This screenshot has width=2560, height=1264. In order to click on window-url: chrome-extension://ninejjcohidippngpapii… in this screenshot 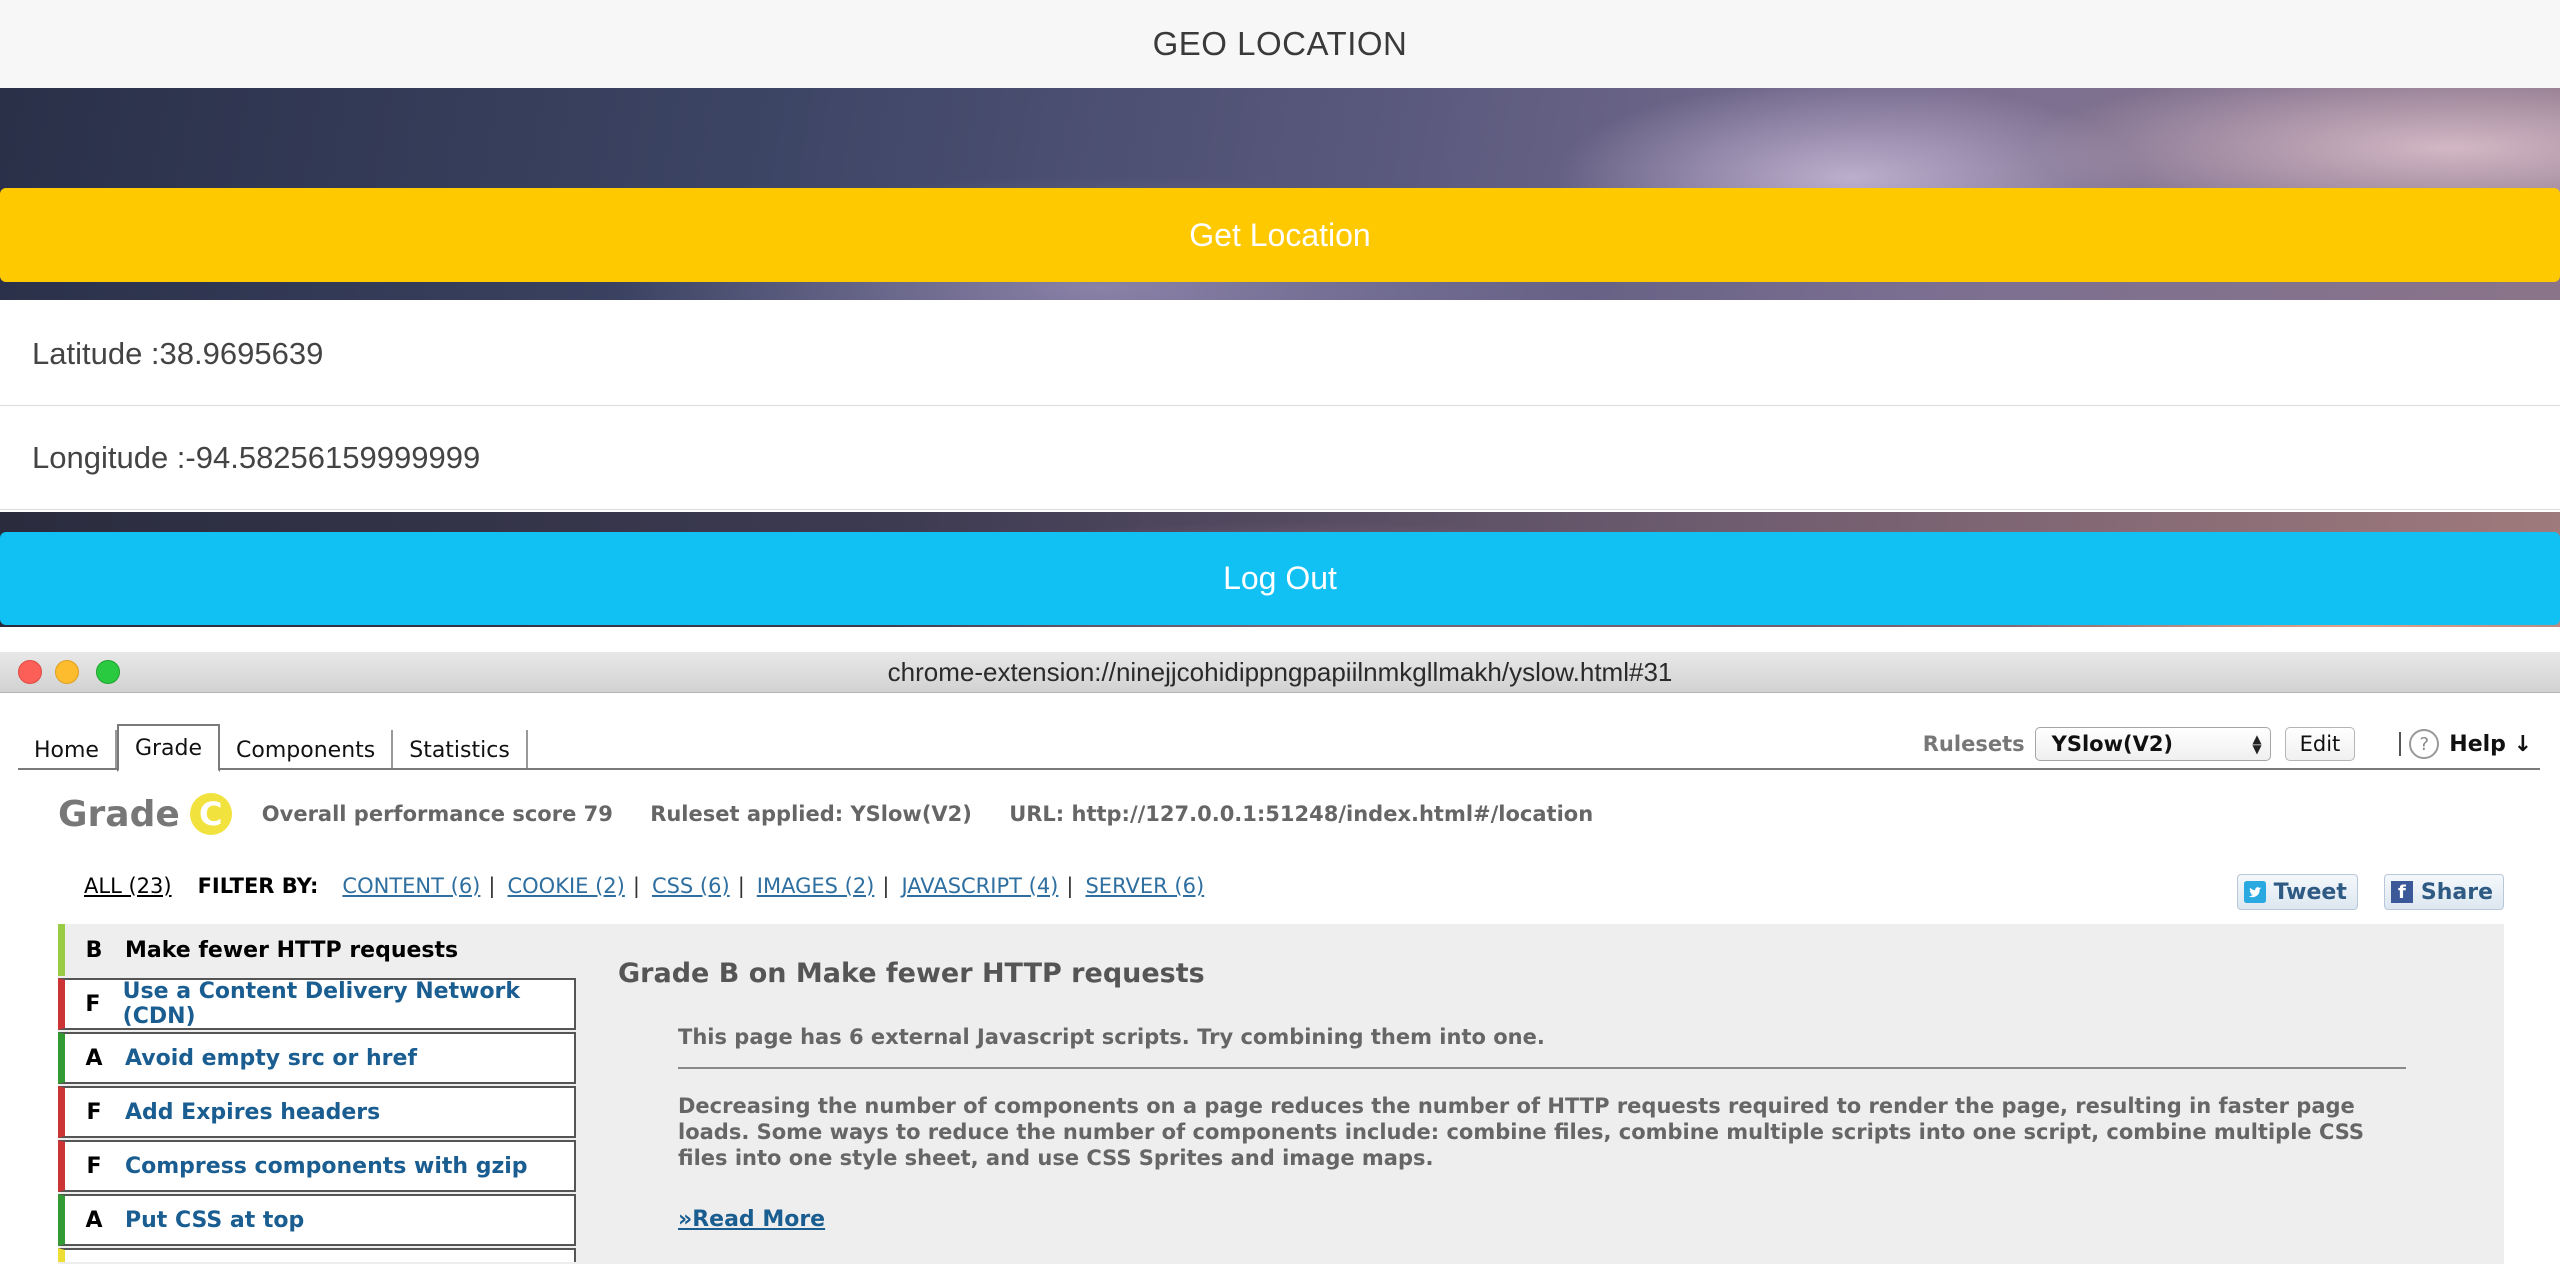, I will do `click(1280, 671)`.